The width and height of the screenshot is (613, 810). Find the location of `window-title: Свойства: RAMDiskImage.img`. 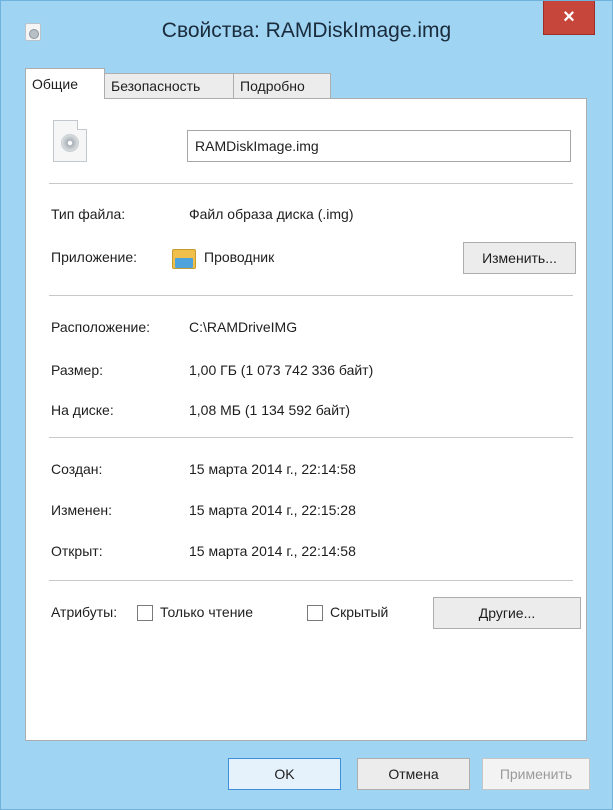

window-title: Свойства: RAMDiskImage.img is located at coordinates (306, 30).